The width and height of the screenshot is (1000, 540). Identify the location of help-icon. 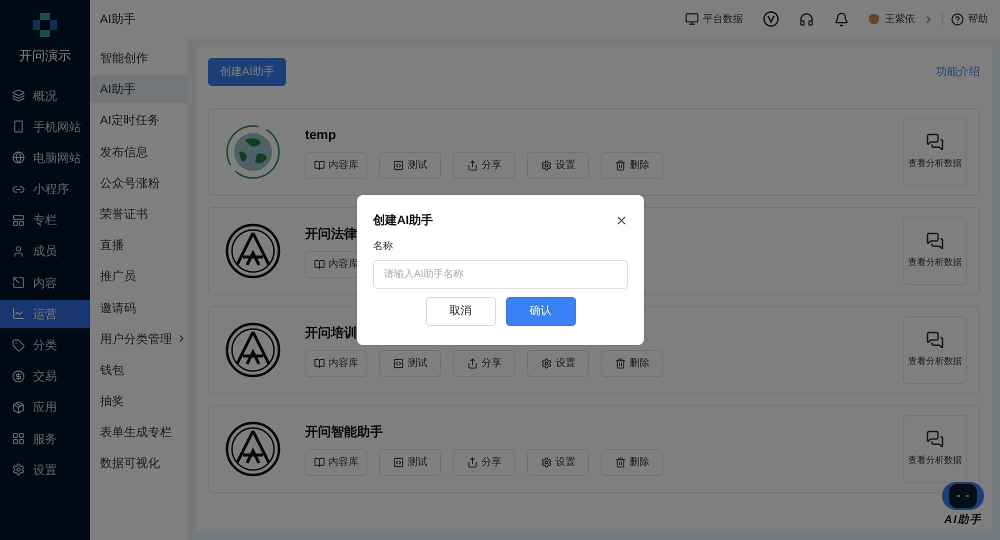
(957, 19).